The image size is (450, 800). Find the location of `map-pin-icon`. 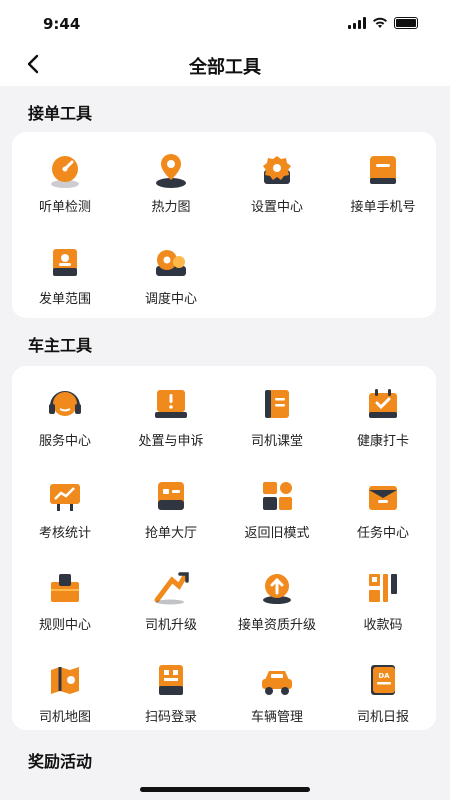

map-pin-icon is located at coordinates (171, 171).